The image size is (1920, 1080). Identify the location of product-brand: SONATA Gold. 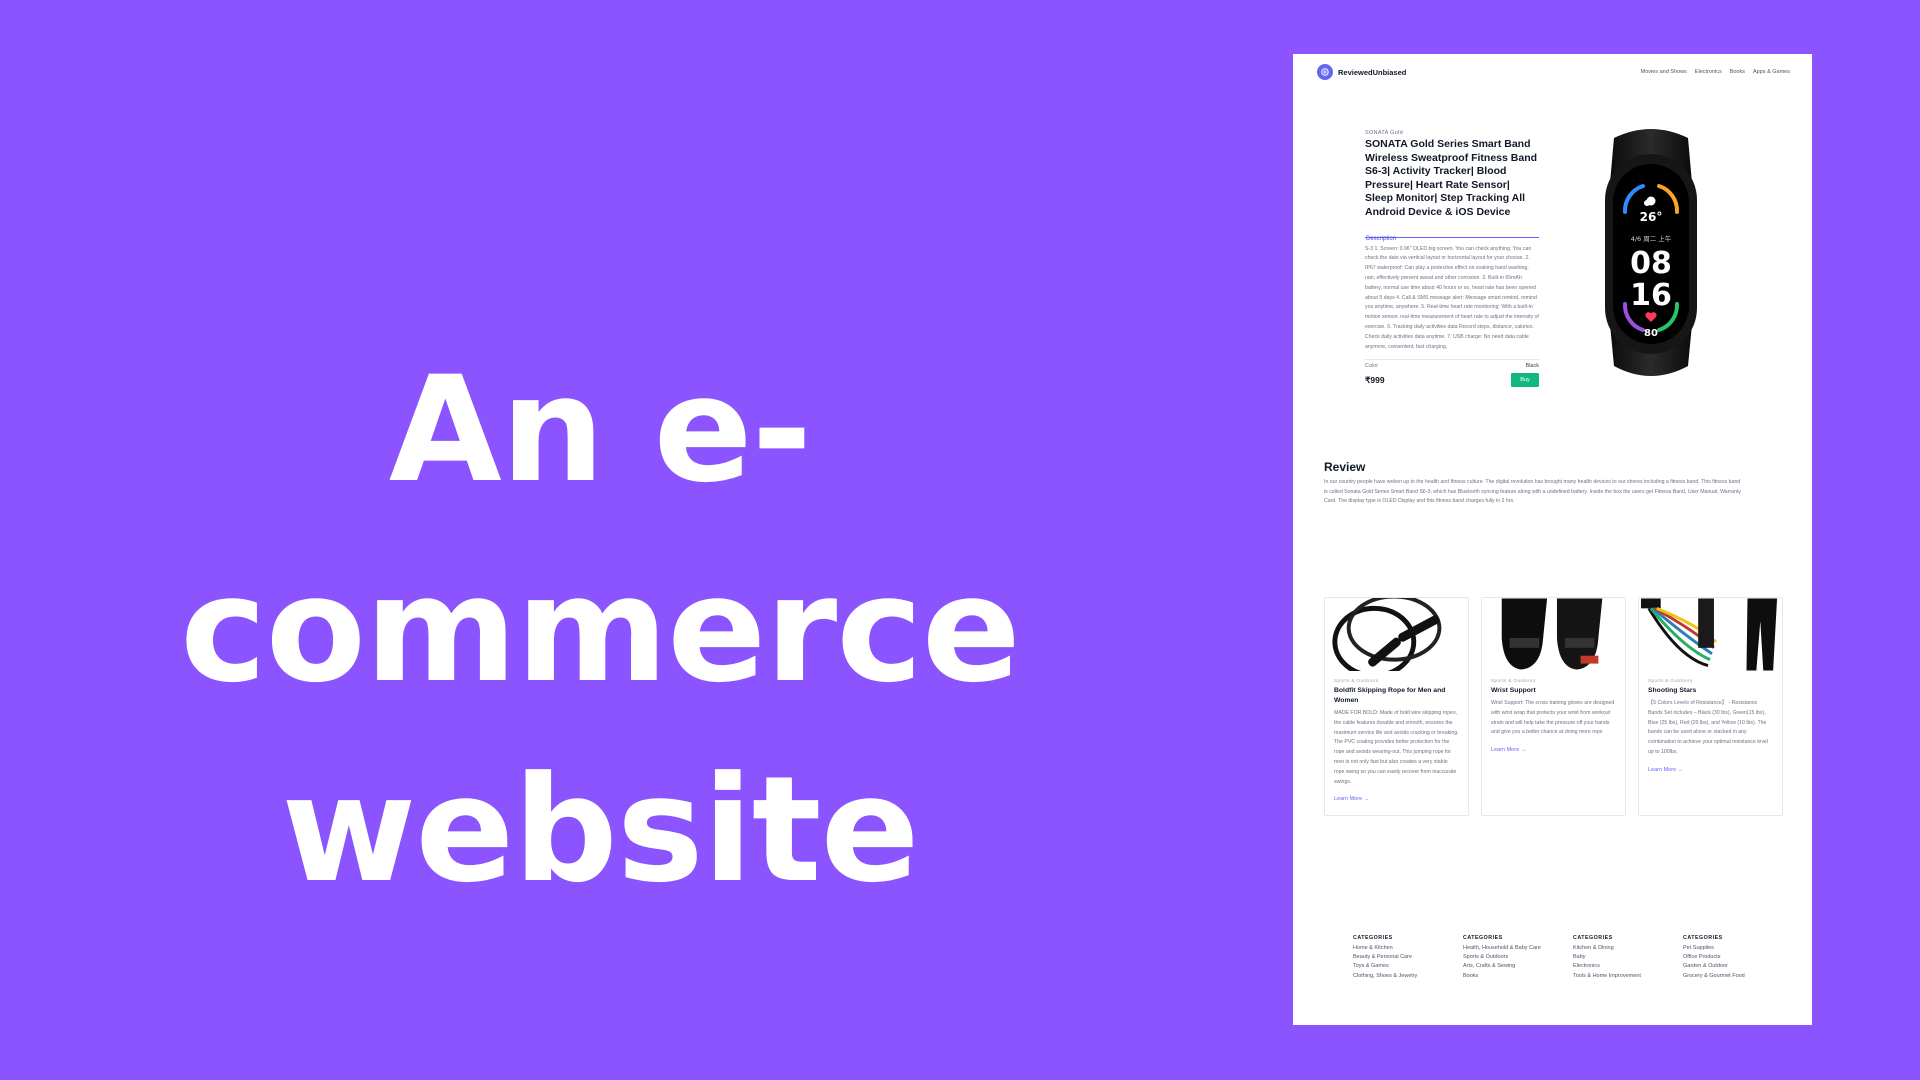
(1384, 133).